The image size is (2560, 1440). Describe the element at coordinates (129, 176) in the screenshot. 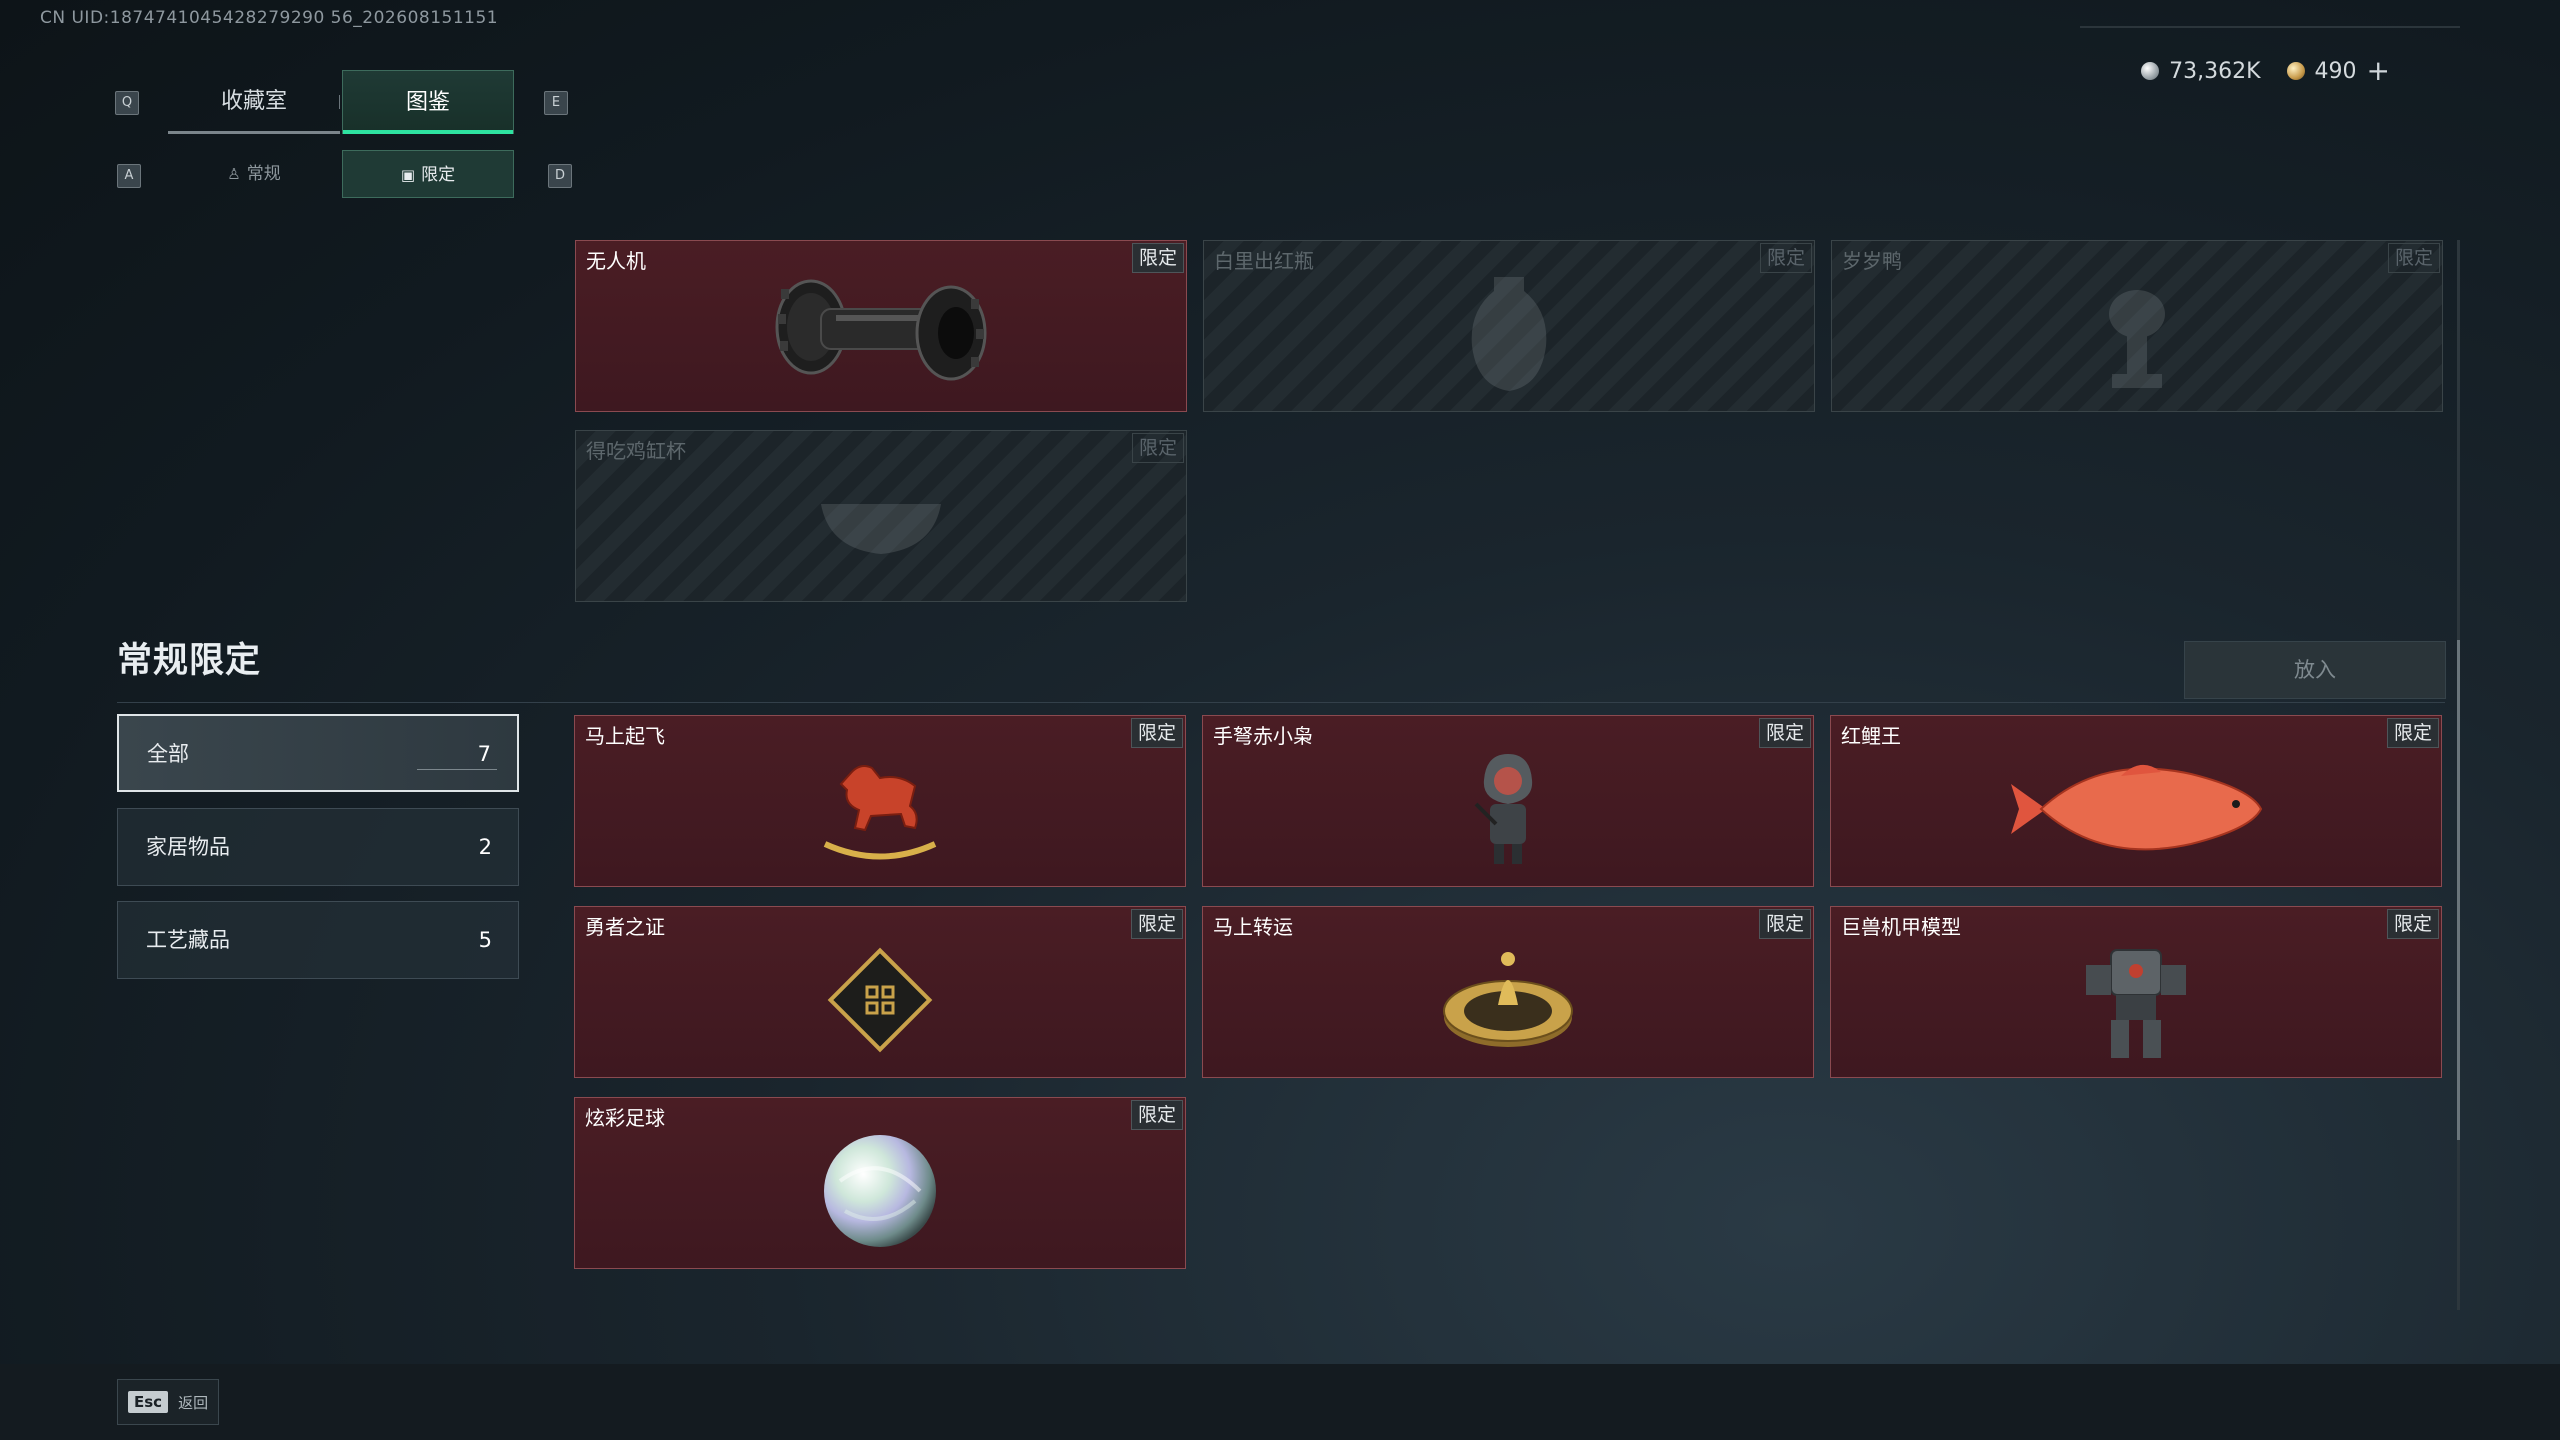

I see `prev-subtab-key: A` at that location.